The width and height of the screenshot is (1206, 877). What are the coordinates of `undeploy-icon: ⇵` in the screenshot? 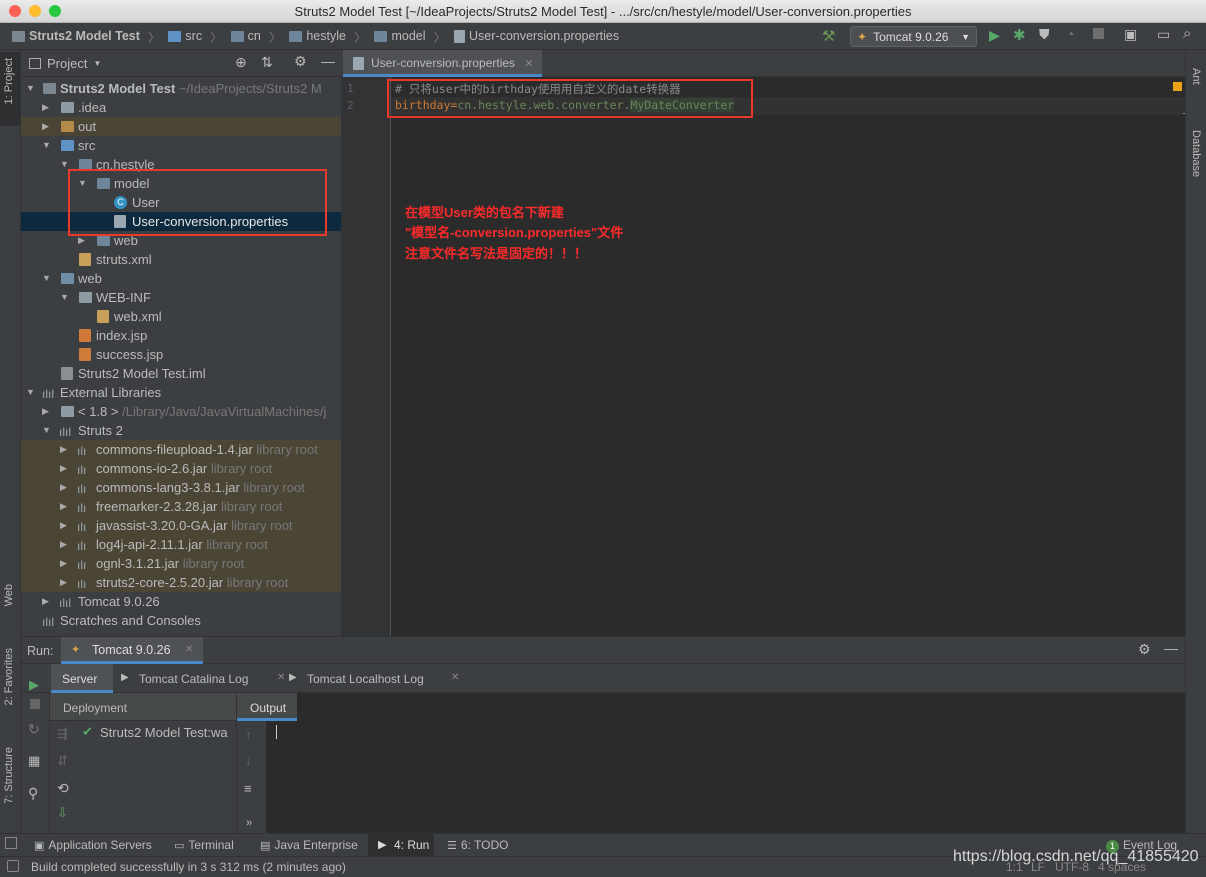 It's located at (62, 761).